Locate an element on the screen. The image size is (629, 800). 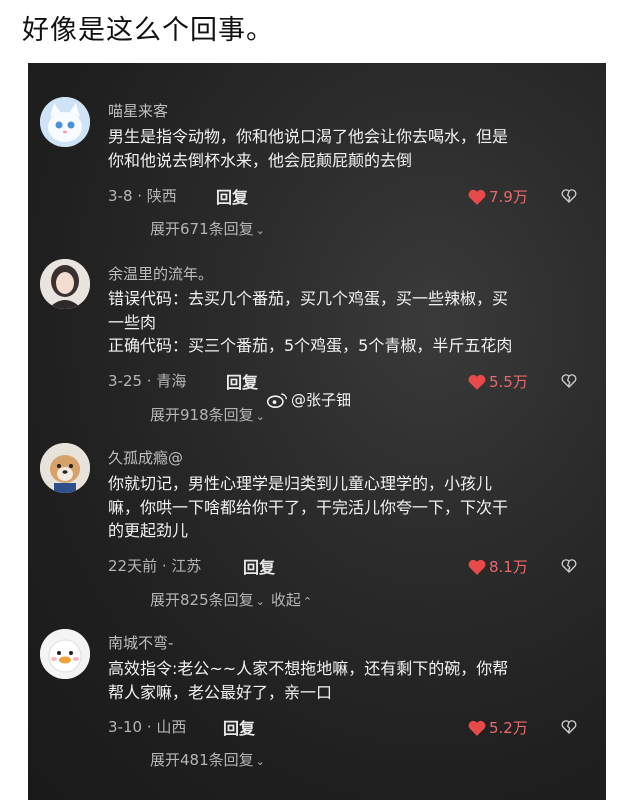
like-button: 7.9万 is located at coordinates (498, 196).